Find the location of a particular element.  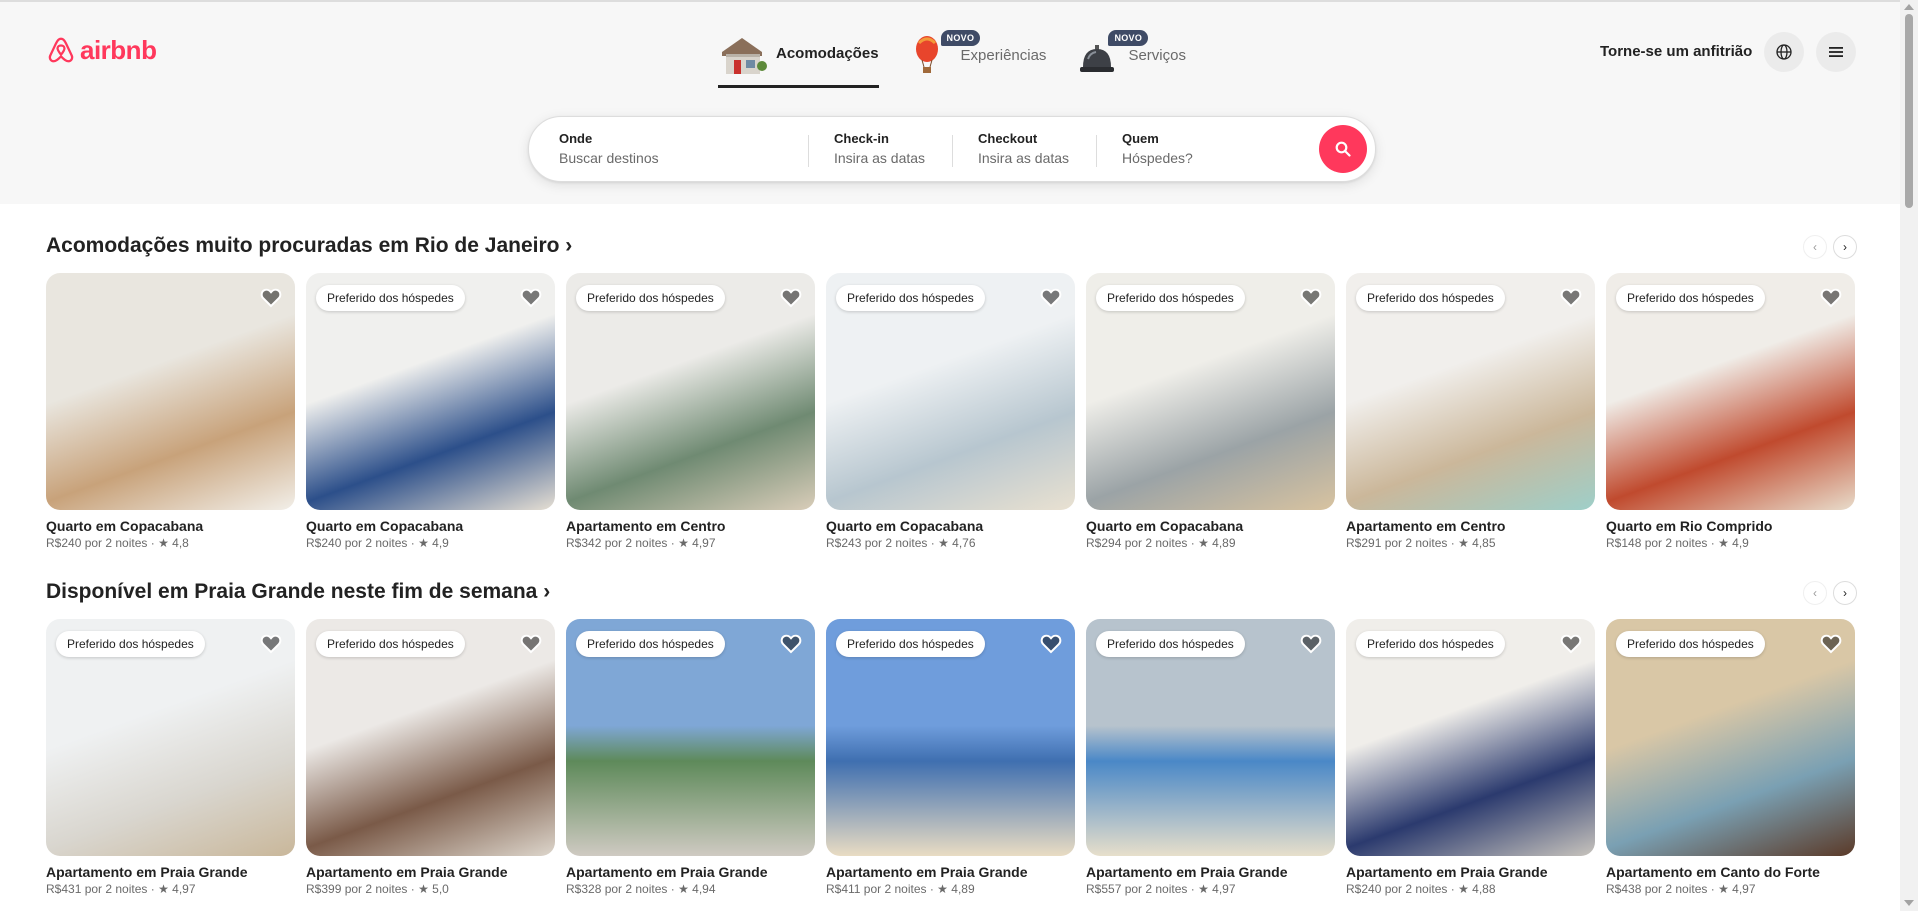

listing-price-rating: R$431 por 2 noites · ★ 4,97 is located at coordinates (121, 889).